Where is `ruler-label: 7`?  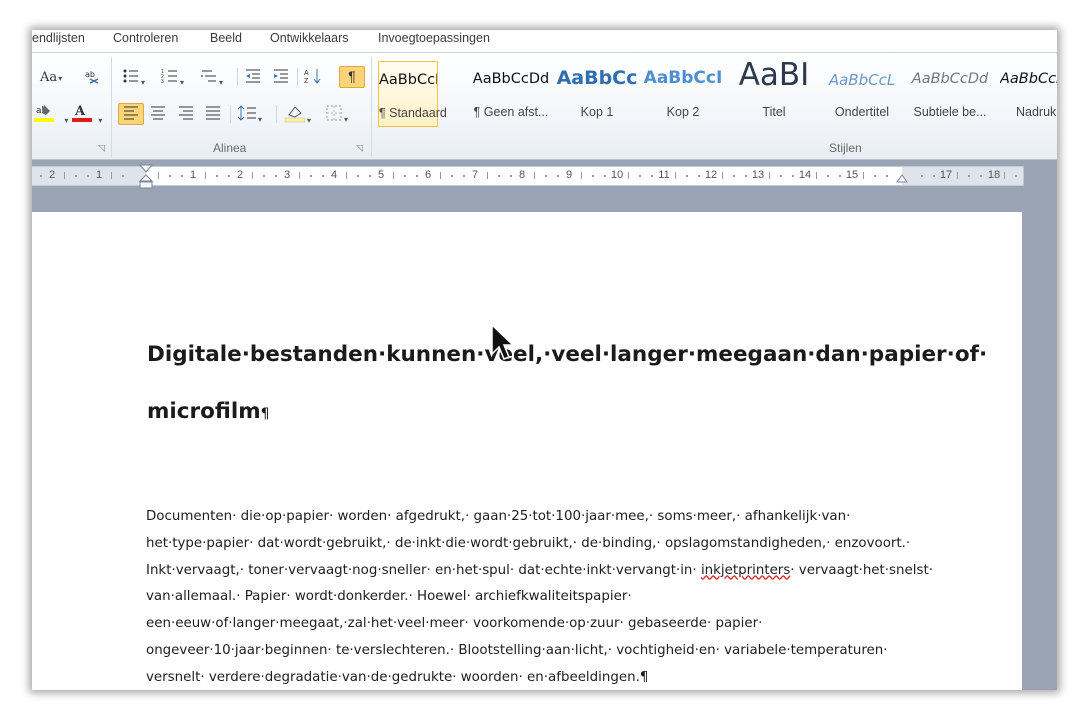 ruler-label: 7 is located at coordinates (475, 175).